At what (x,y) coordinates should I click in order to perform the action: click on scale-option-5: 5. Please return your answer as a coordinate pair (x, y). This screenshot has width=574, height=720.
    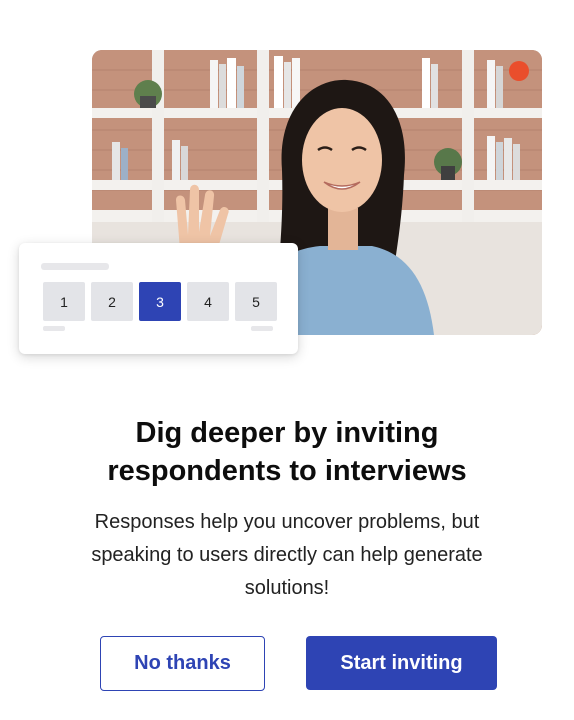
    Looking at the image, I should click on (256, 301).